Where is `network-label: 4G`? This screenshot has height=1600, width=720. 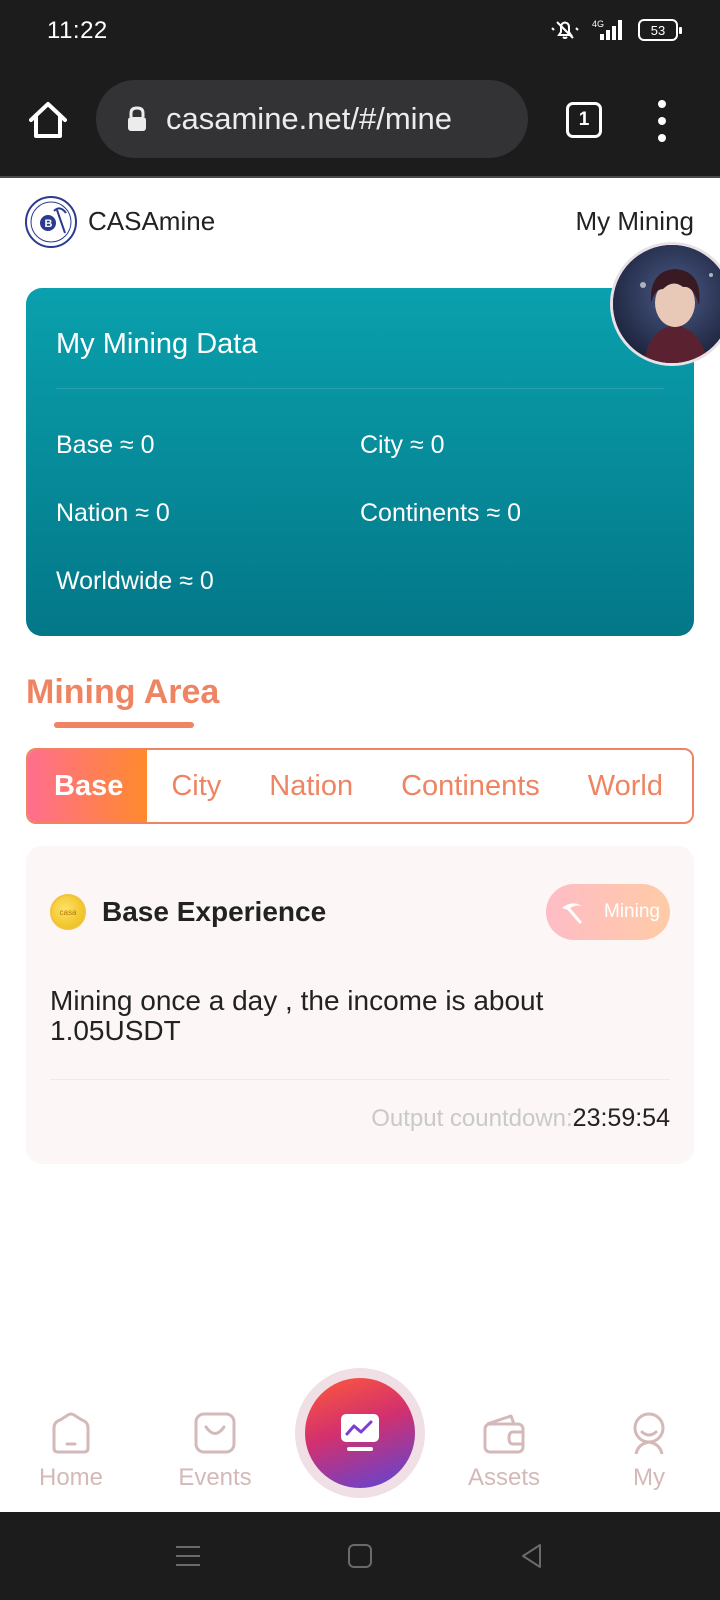
network-label: 4G is located at coordinates (598, 24).